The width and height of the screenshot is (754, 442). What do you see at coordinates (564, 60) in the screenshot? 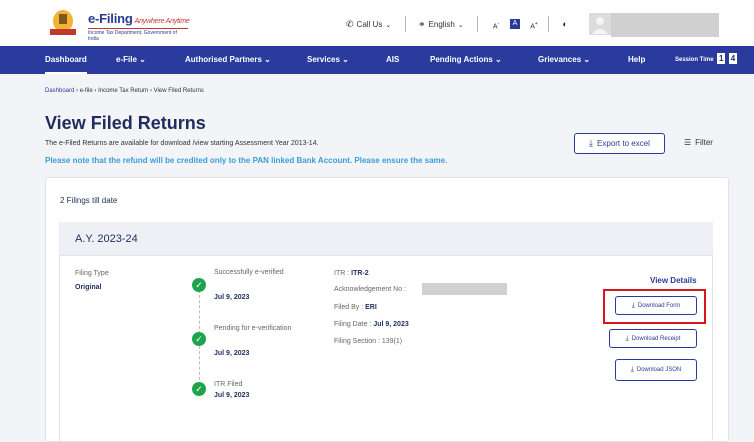
I see `nav-grievances: Grievances ⌄` at bounding box center [564, 60].